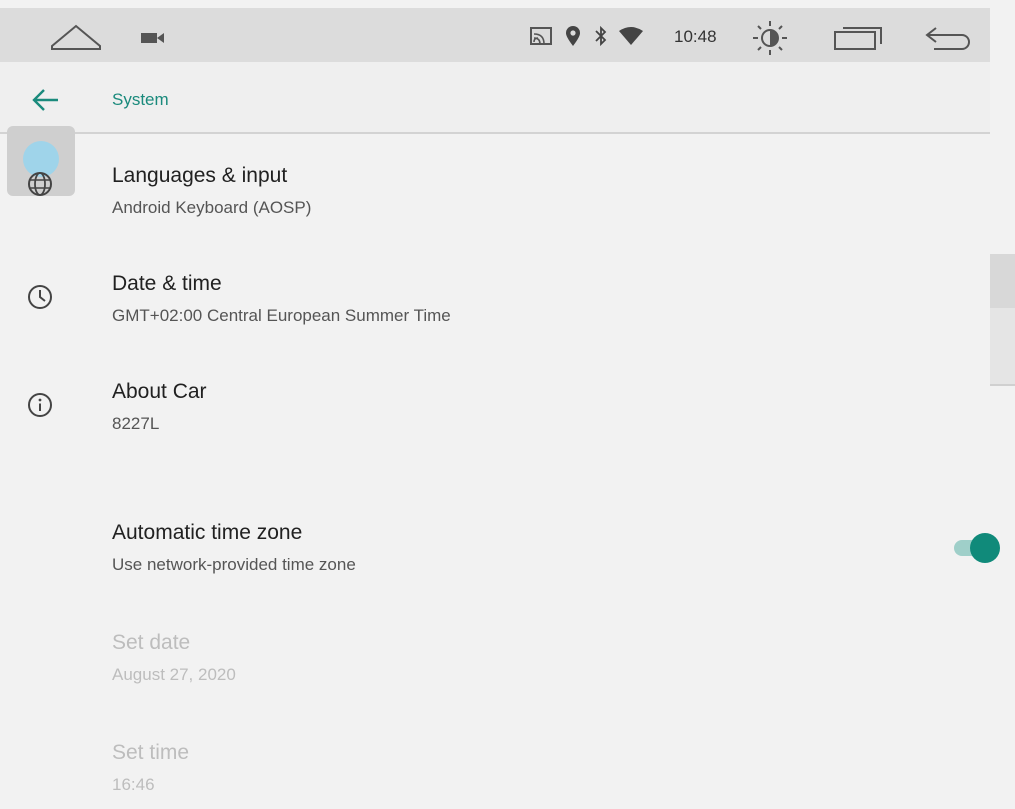 This screenshot has width=1015, height=809. Describe the element at coordinates (151, 642) in the screenshot. I see `settings-item-title: Set date` at that location.